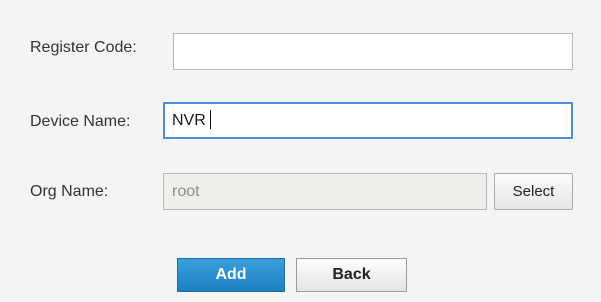 This screenshot has height=302, width=601. What do you see at coordinates (533, 191) in the screenshot?
I see `select-org-button: Select` at bounding box center [533, 191].